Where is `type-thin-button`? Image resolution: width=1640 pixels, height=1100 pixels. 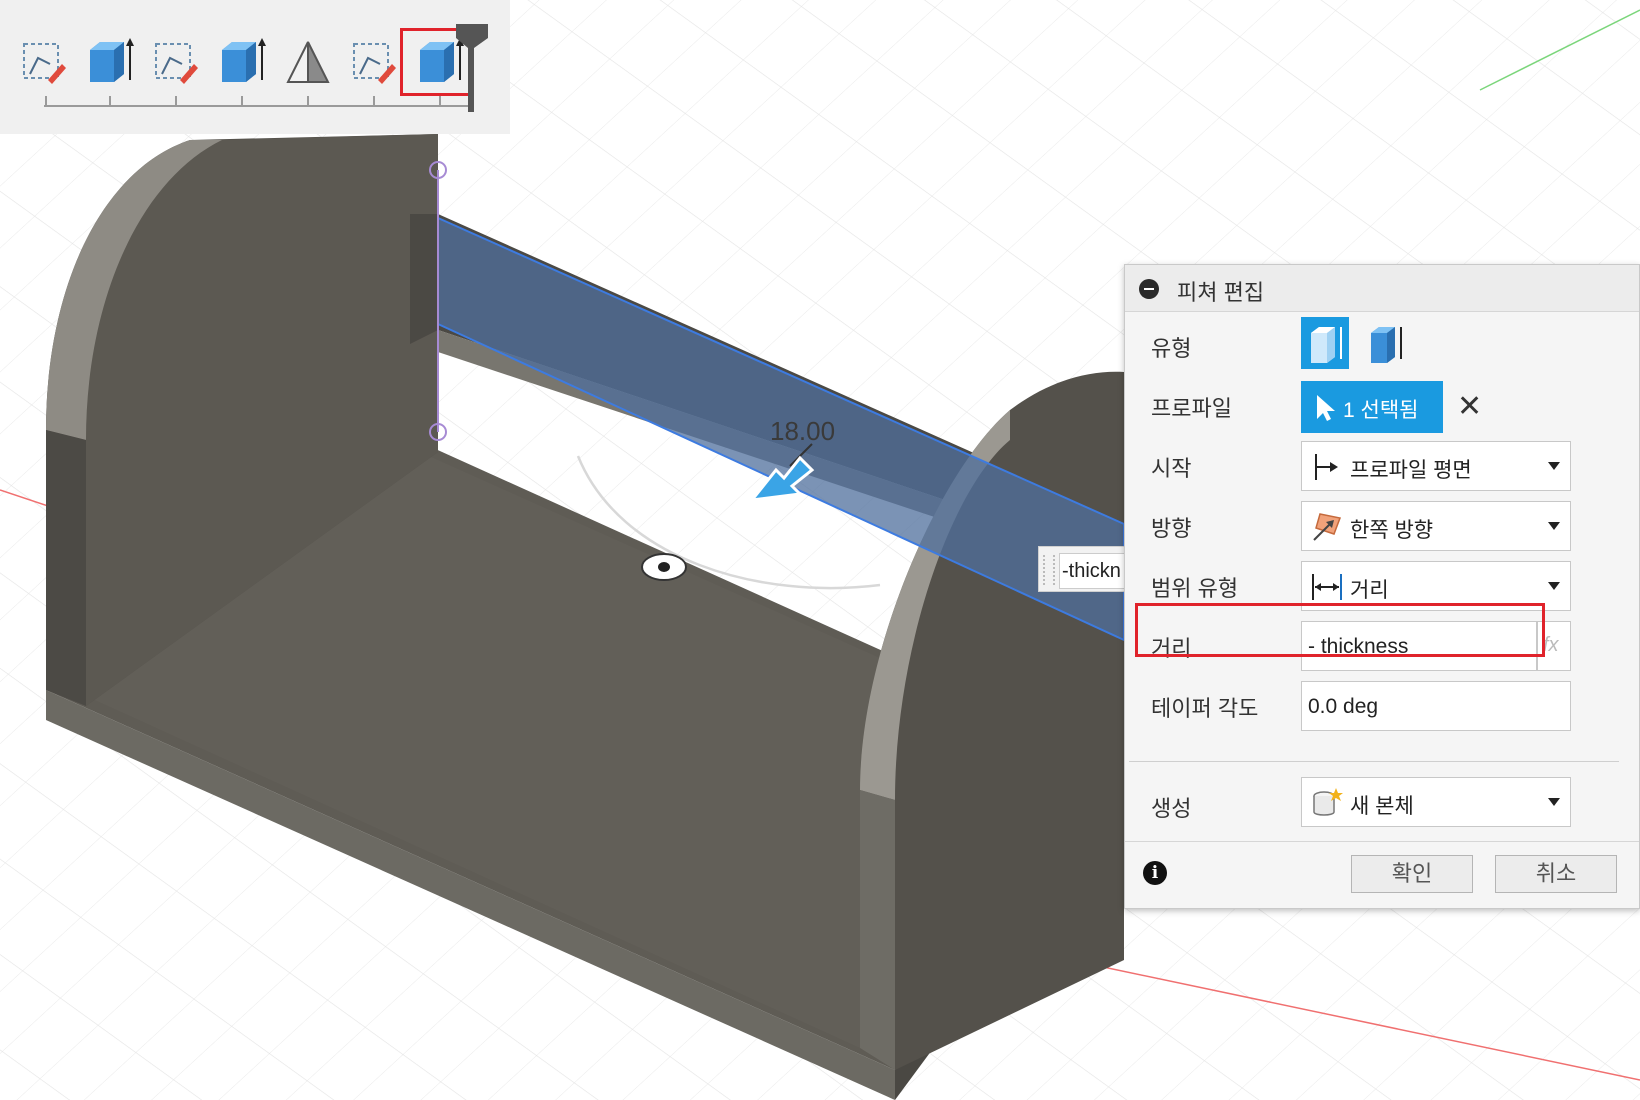 type-thin-button is located at coordinates (1385, 343).